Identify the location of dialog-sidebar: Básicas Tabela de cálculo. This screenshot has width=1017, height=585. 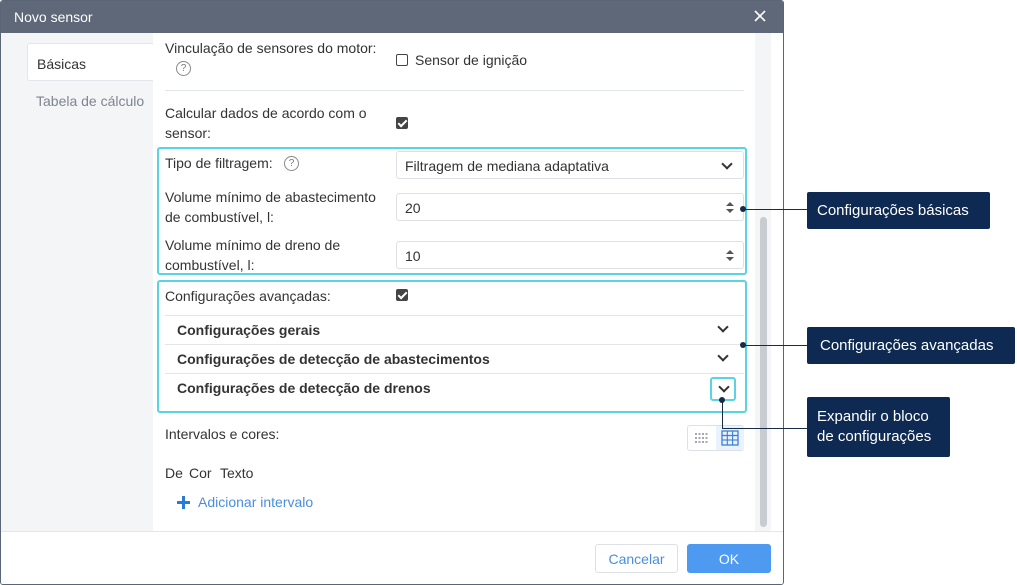
(77, 282).